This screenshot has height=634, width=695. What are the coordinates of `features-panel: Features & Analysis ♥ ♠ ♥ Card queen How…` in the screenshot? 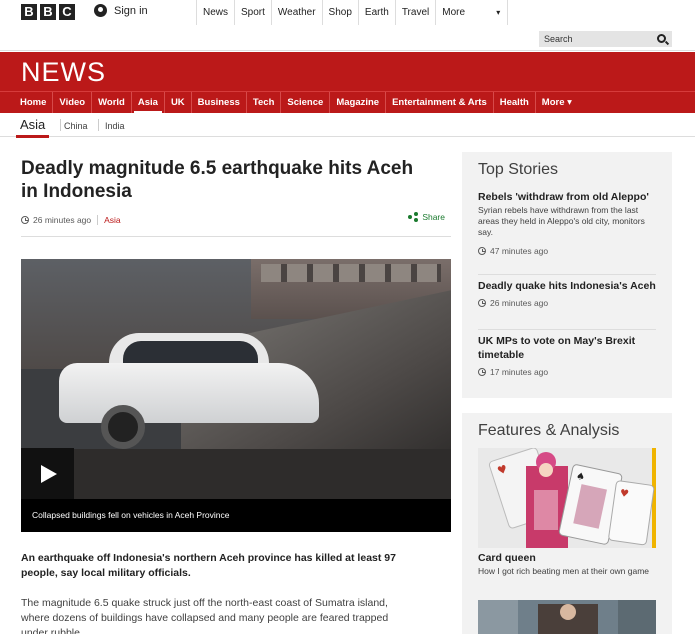 It's located at (567, 523).